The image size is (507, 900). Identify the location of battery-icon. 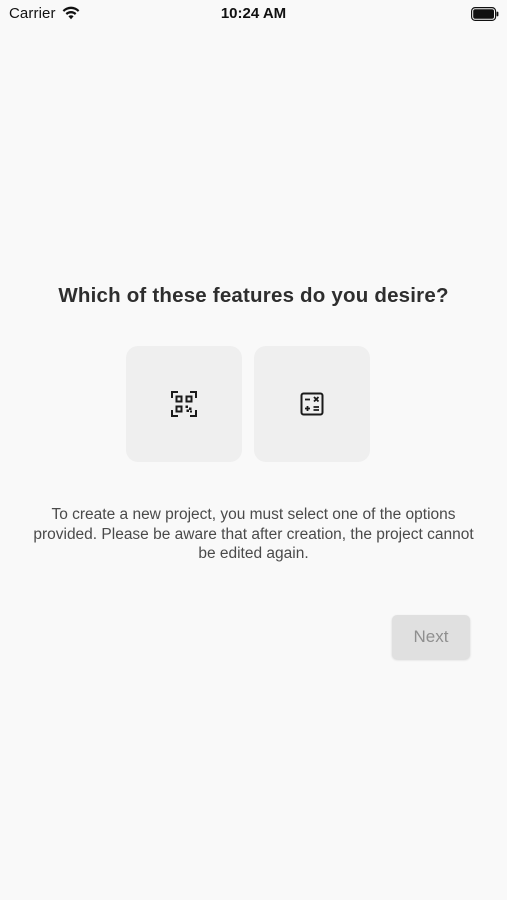
(485, 14).